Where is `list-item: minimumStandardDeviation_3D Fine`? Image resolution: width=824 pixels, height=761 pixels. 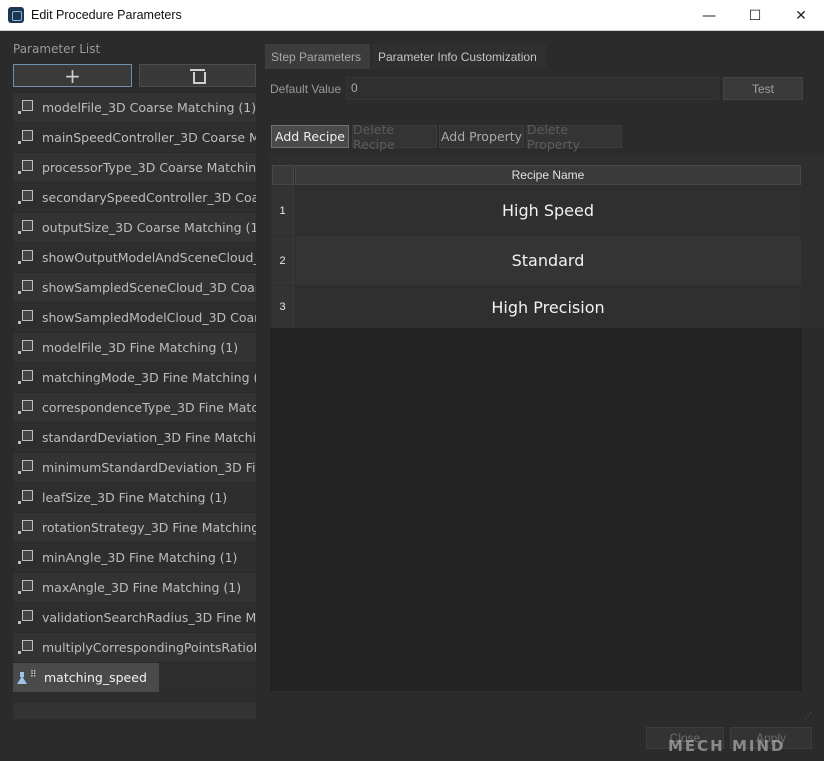
list-item: minimumStandardDeviation_3D Fine is located at coordinates (134, 468).